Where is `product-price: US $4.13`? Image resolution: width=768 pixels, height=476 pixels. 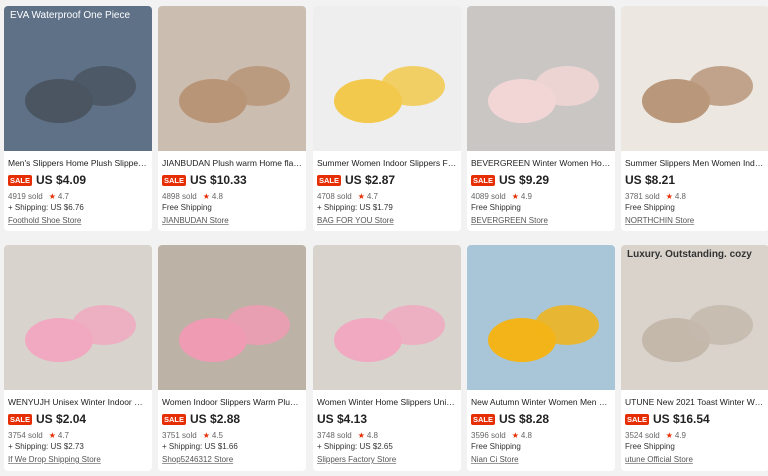 product-price: US $4.13 is located at coordinates (342, 419).